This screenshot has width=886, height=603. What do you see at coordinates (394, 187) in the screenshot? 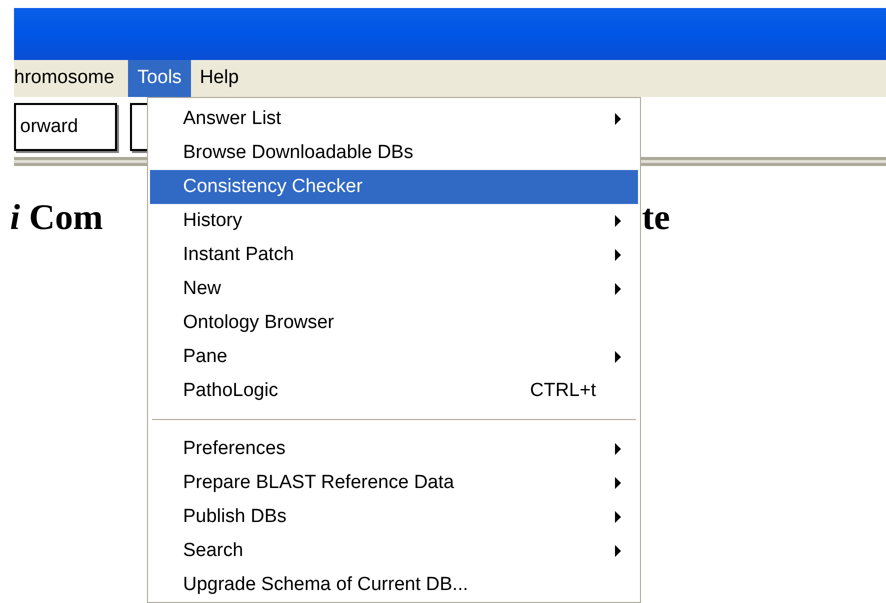
I see `menu-item: Consistency Checker` at bounding box center [394, 187].